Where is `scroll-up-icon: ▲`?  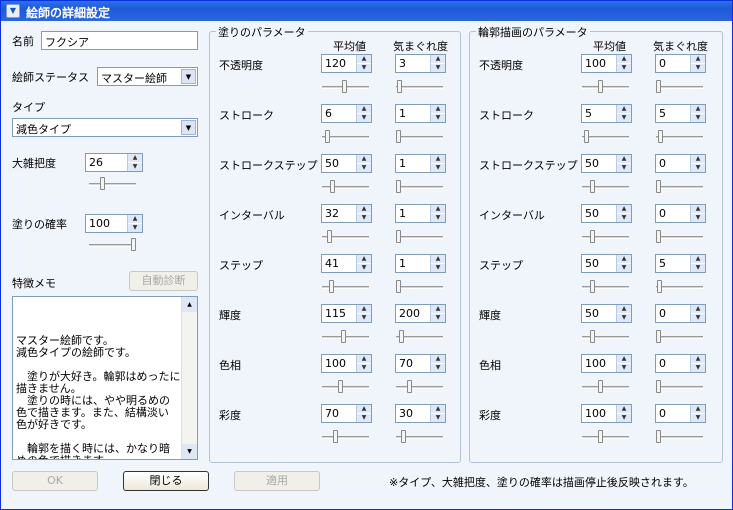
scroll-up-icon: ▲ is located at coordinates (189, 304).